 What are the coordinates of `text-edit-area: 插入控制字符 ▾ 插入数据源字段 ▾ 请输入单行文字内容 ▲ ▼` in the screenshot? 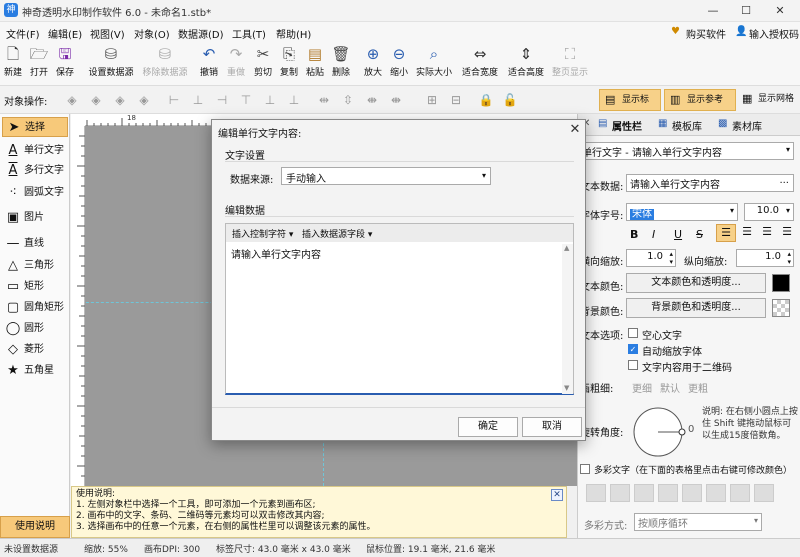 It's located at (399, 309).